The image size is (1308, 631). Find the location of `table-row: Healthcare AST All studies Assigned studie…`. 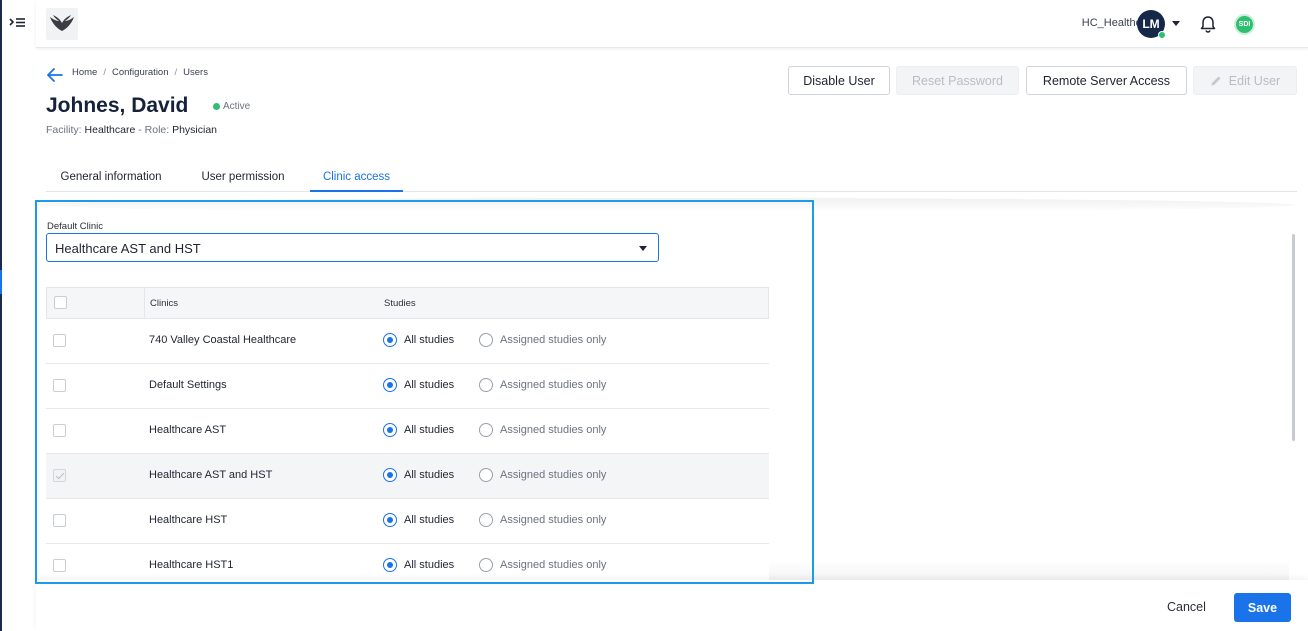

table-row: Healthcare AST All studies Assigned studie… is located at coordinates (407, 431).